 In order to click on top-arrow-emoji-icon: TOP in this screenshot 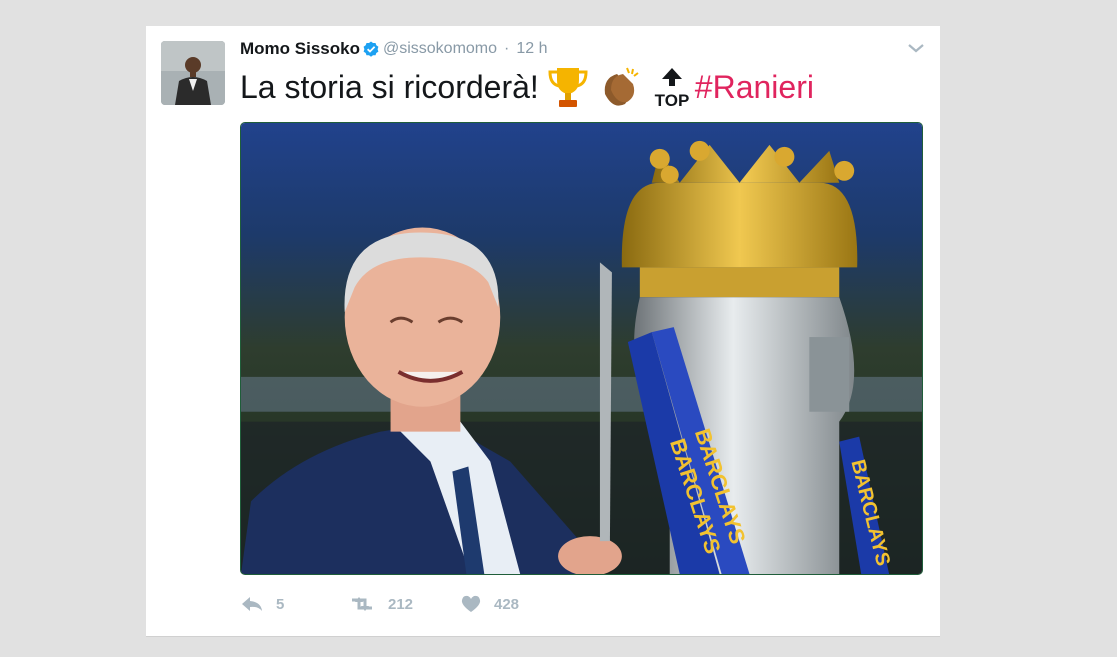, I will do `click(672, 87)`.